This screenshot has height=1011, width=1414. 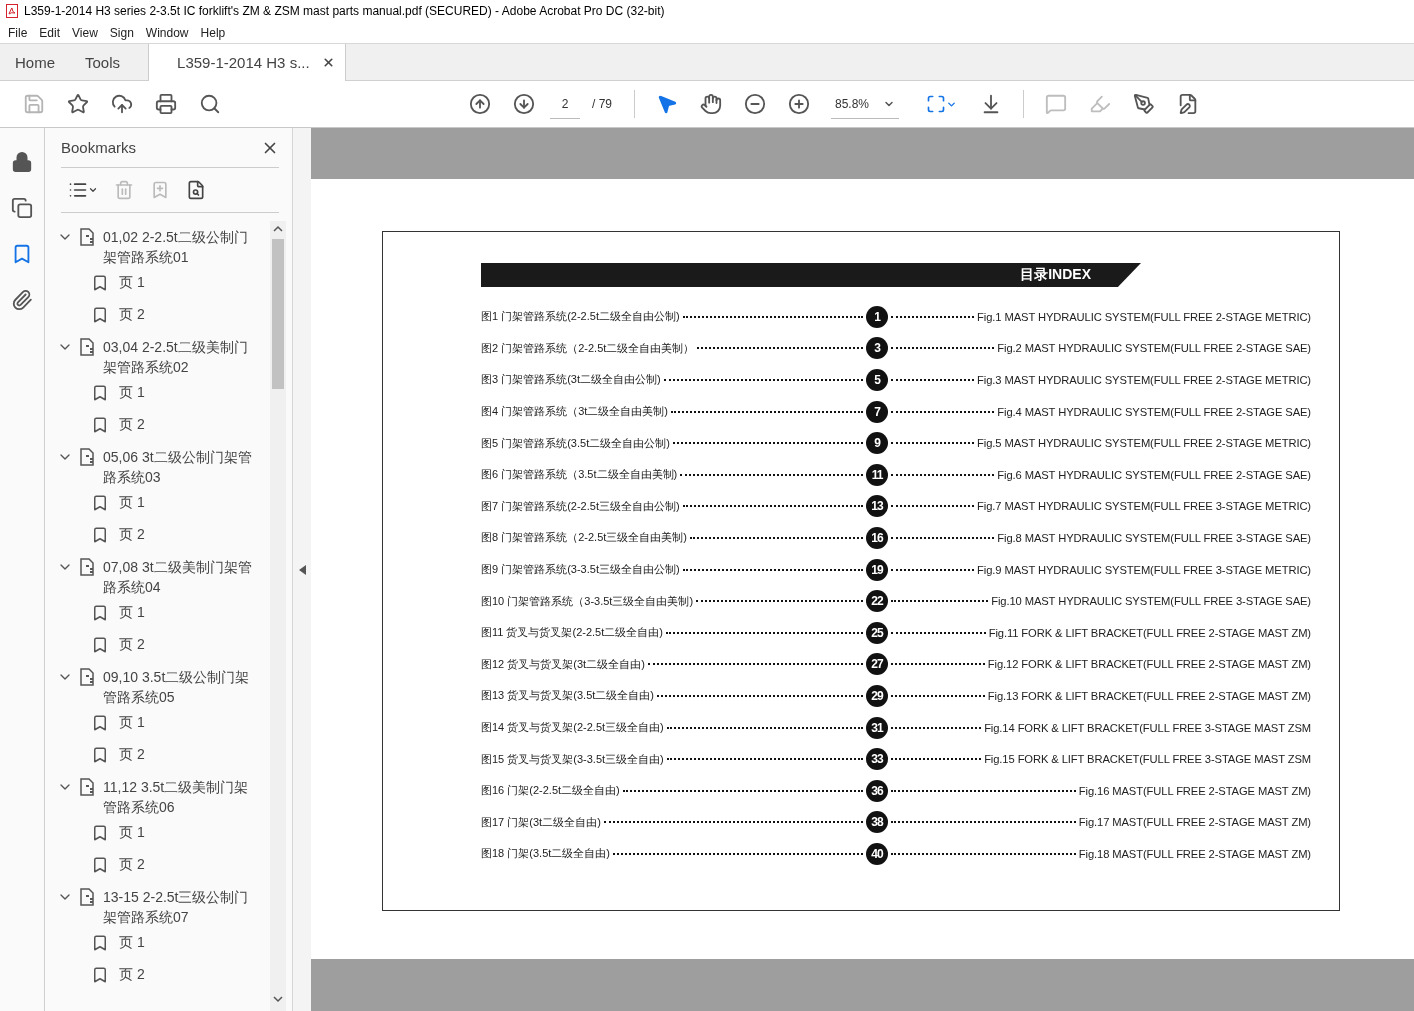 What do you see at coordinates (162, 354) in the screenshot?
I see `bookmark-item: 03,04 2-2.5t二级美制门架管路系统02` at bounding box center [162, 354].